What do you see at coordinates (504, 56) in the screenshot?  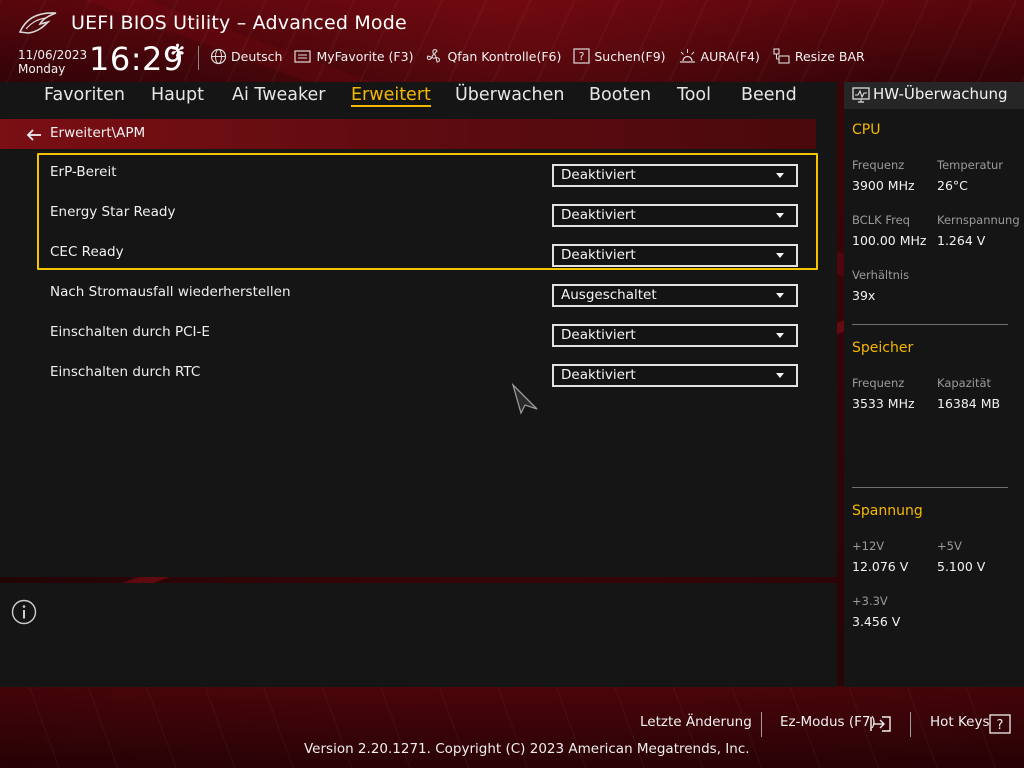 I see `qfan-label: Qfan Kontrolle(F6)` at bounding box center [504, 56].